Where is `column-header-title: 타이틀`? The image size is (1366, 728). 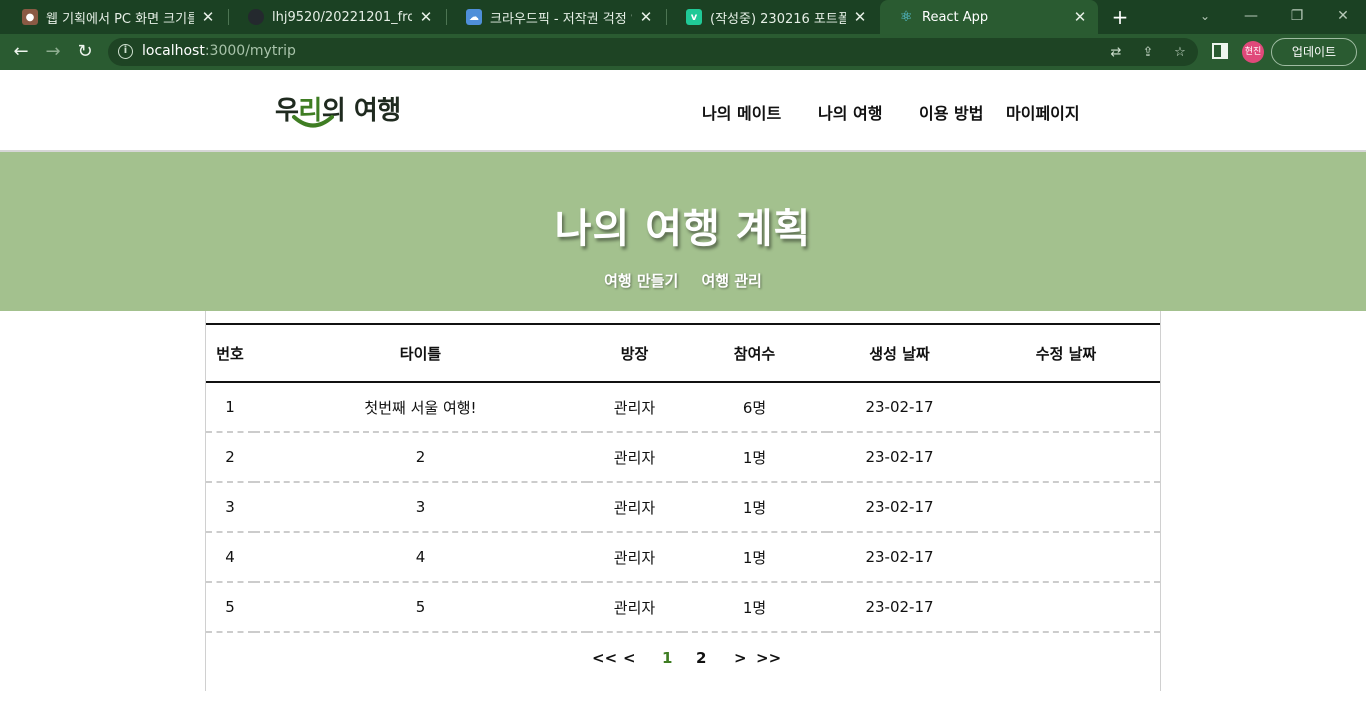 column-header-title: 타이틀 is located at coordinates (420, 353).